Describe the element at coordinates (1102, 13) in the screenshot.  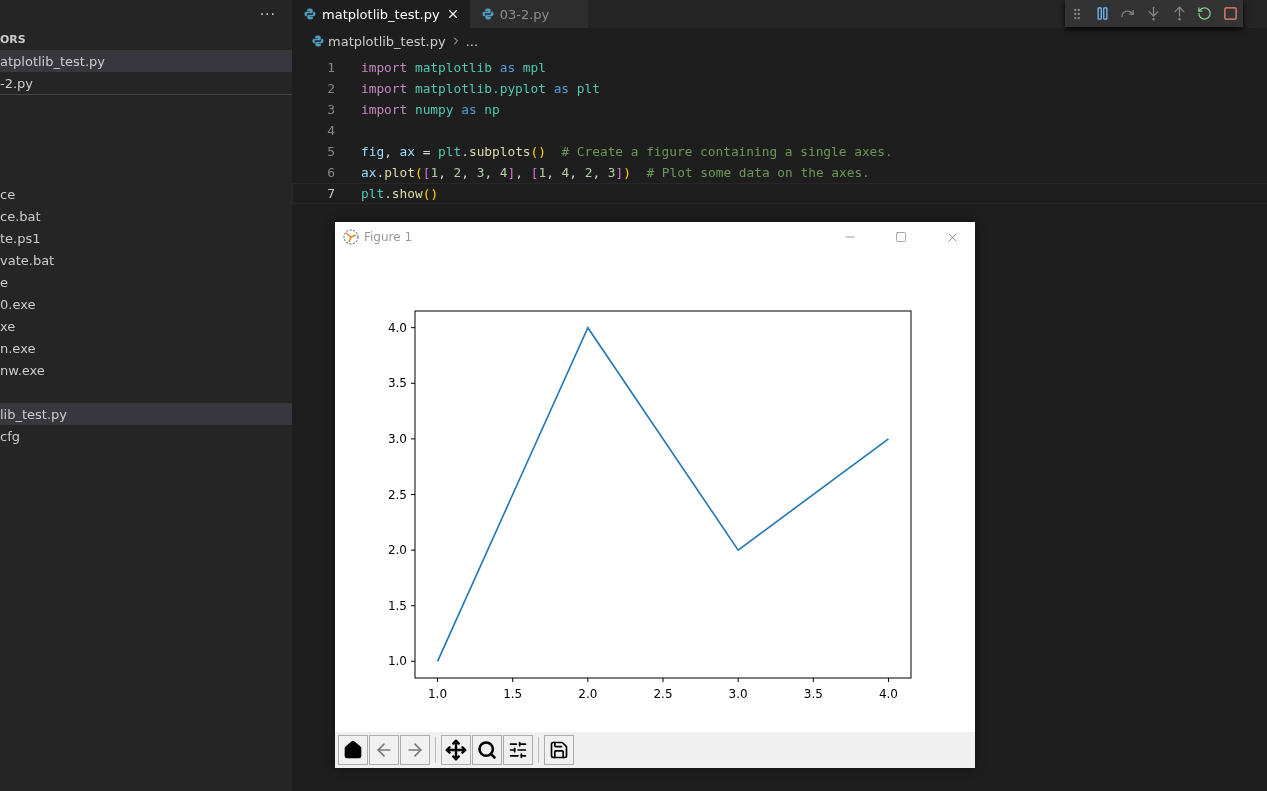
I see `pause-icon` at that location.